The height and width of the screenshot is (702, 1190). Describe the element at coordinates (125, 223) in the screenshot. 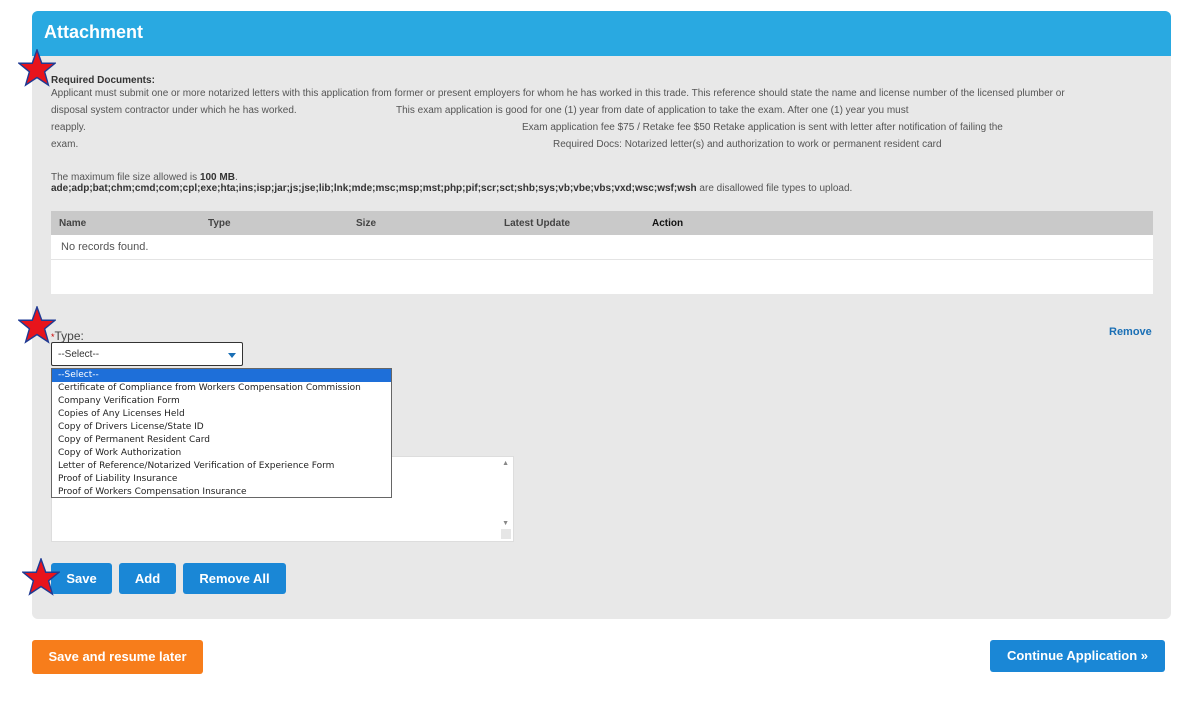

I see `col-header-name: Name` at that location.